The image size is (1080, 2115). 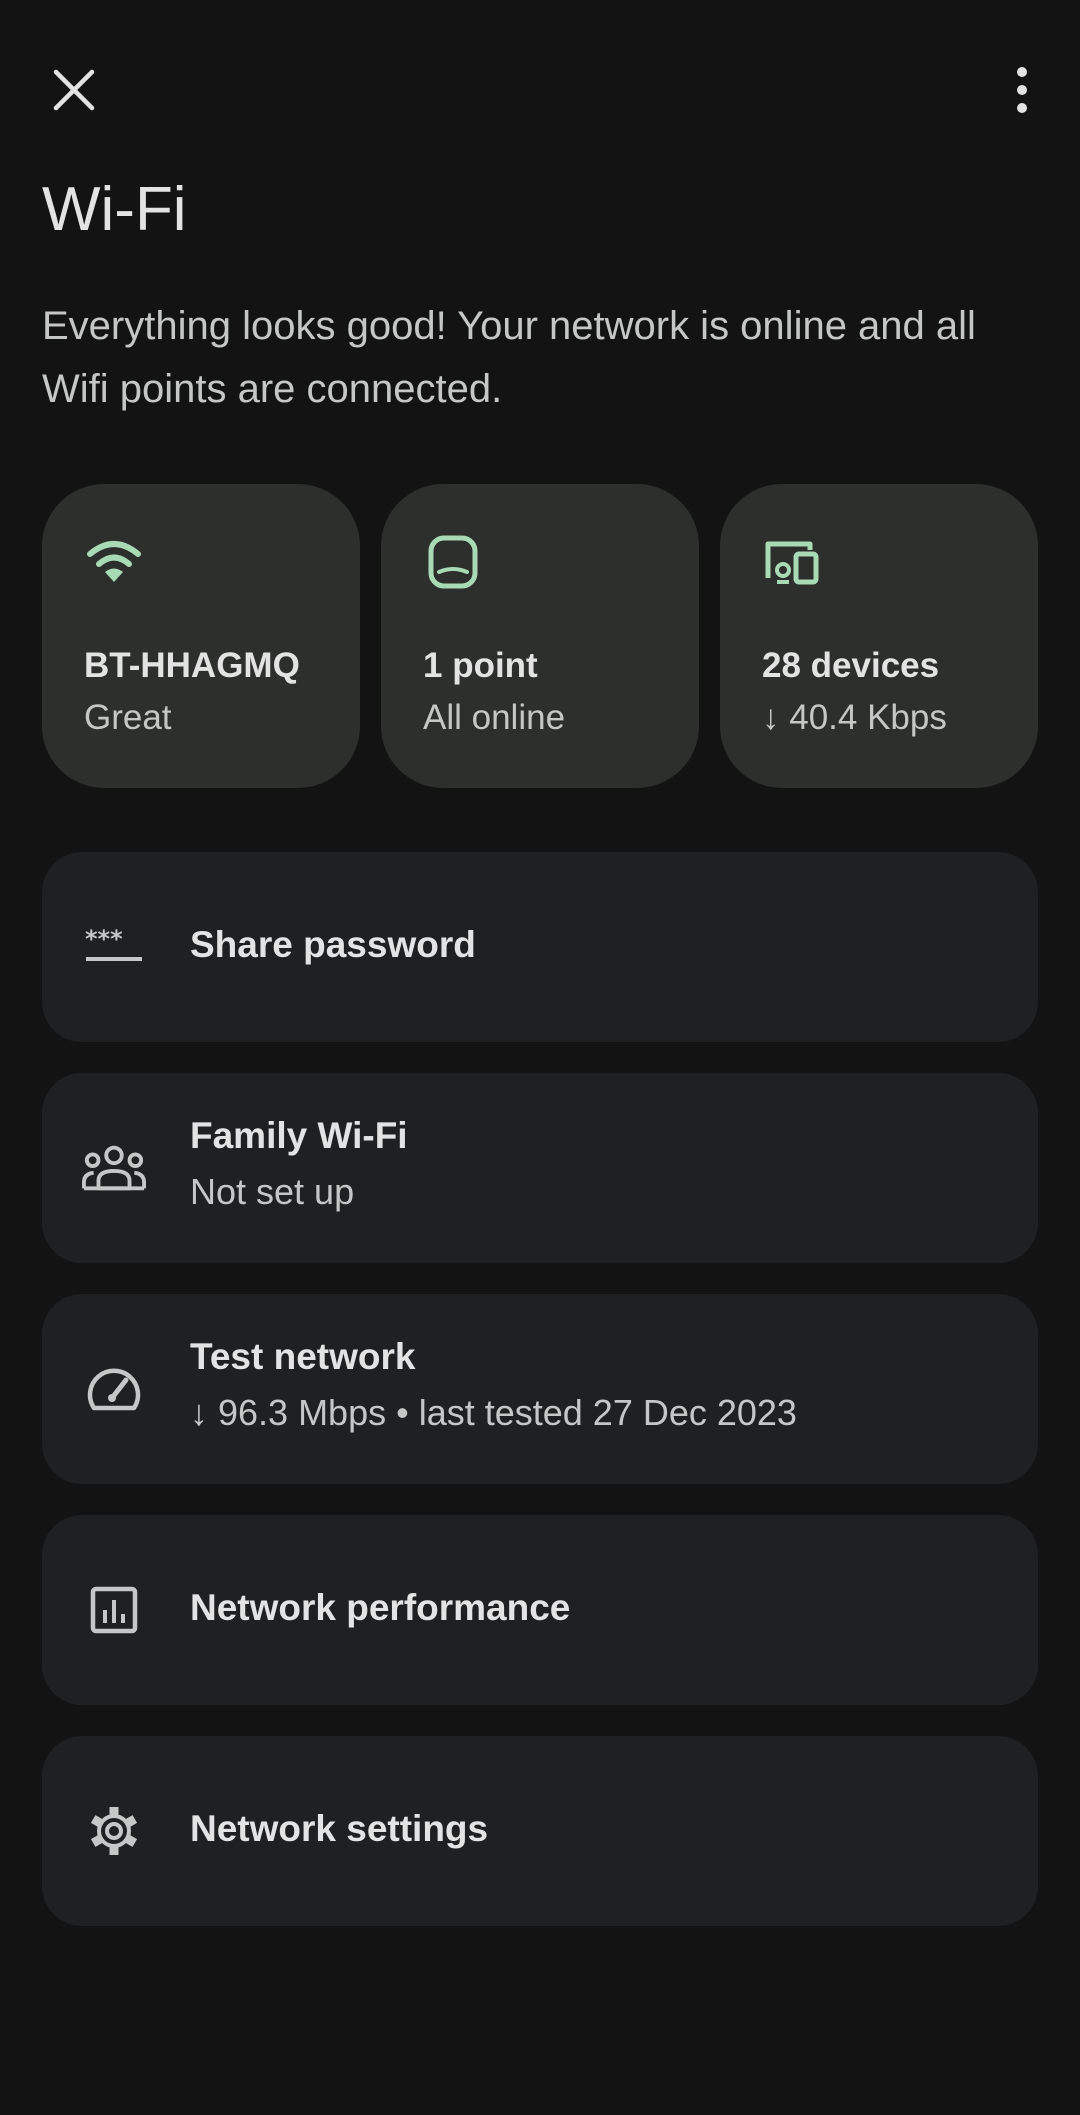 I want to click on password-icon: ***, so click(x=114, y=947).